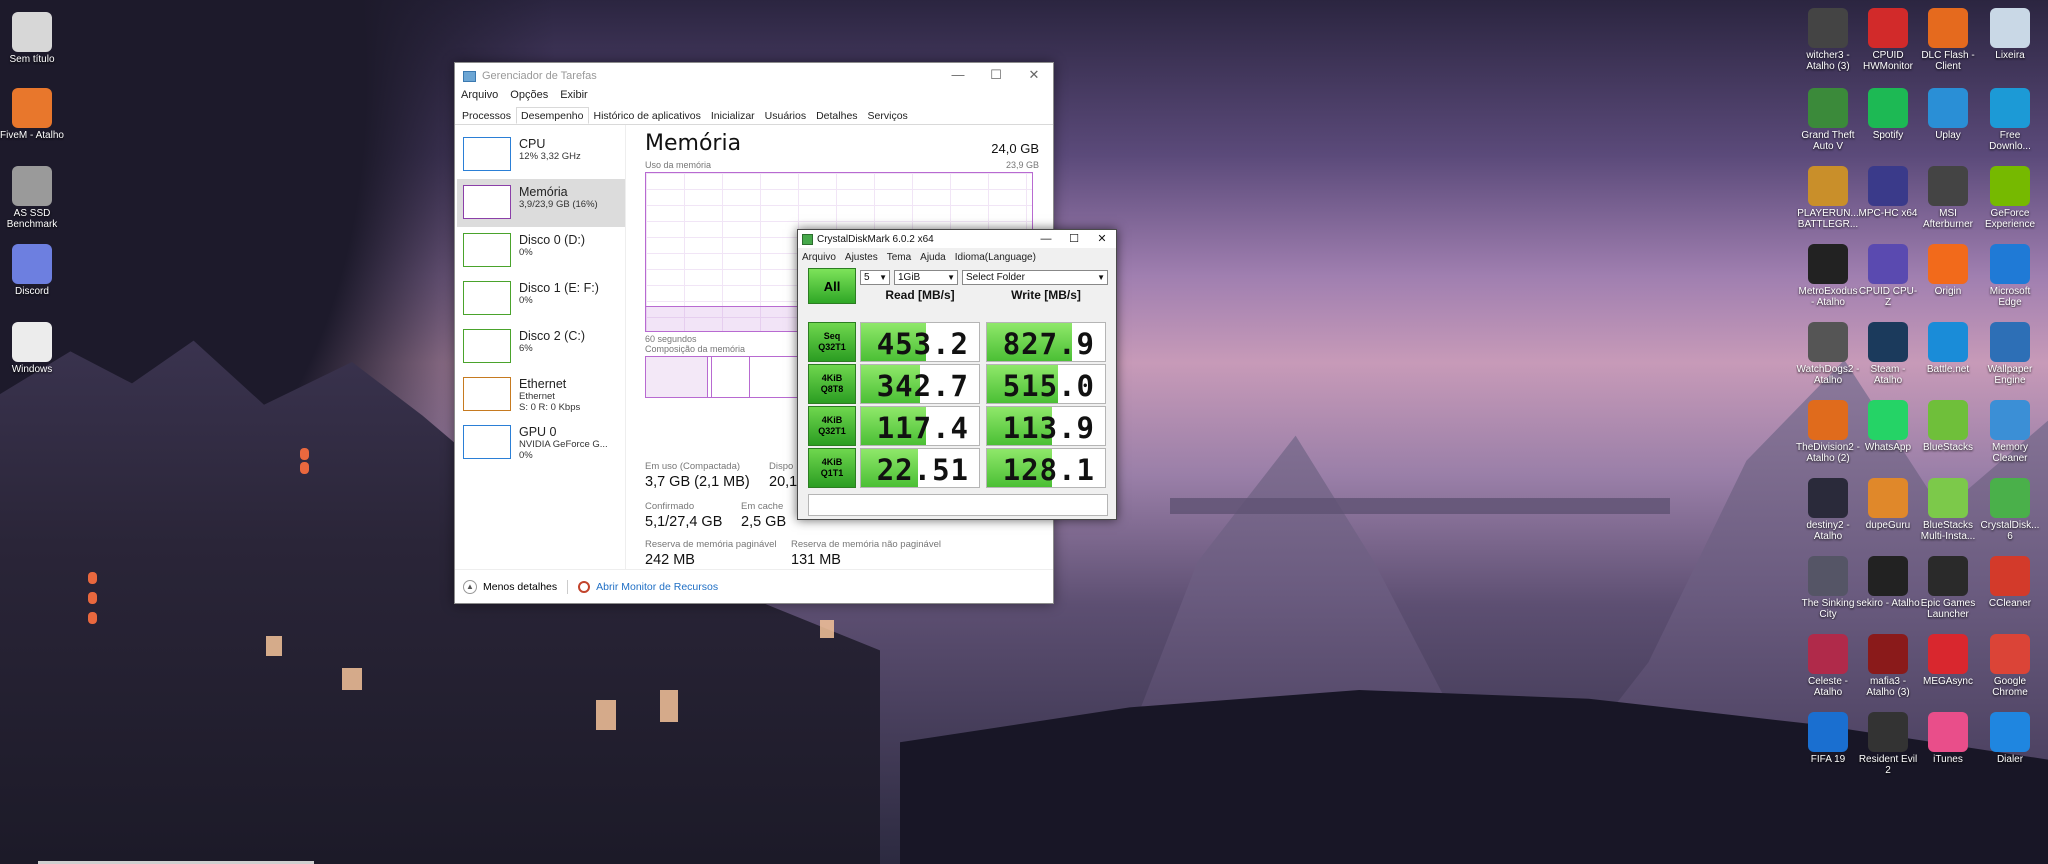 This screenshot has height=864, width=2048. Describe the element at coordinates (754, 76) in the screenshot. I see `task-manager-titlebar: Gerenciador de Tarefas — ☐ ✕` at that location.